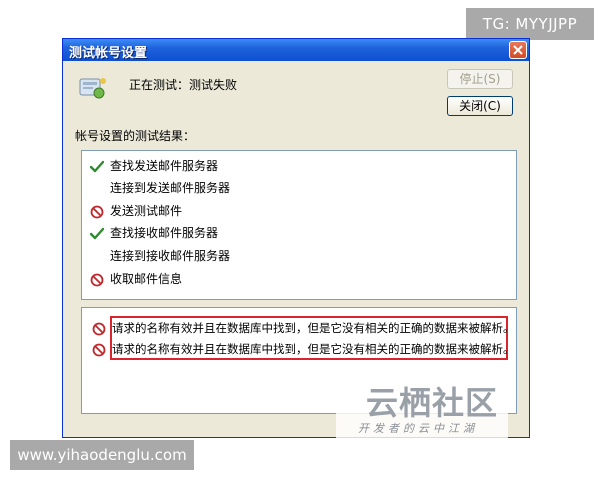  Describe the element at coordinates (418, 428) in the screenshot. I see `logo-watermark-sub: 开发者的云中江湖` at that location.